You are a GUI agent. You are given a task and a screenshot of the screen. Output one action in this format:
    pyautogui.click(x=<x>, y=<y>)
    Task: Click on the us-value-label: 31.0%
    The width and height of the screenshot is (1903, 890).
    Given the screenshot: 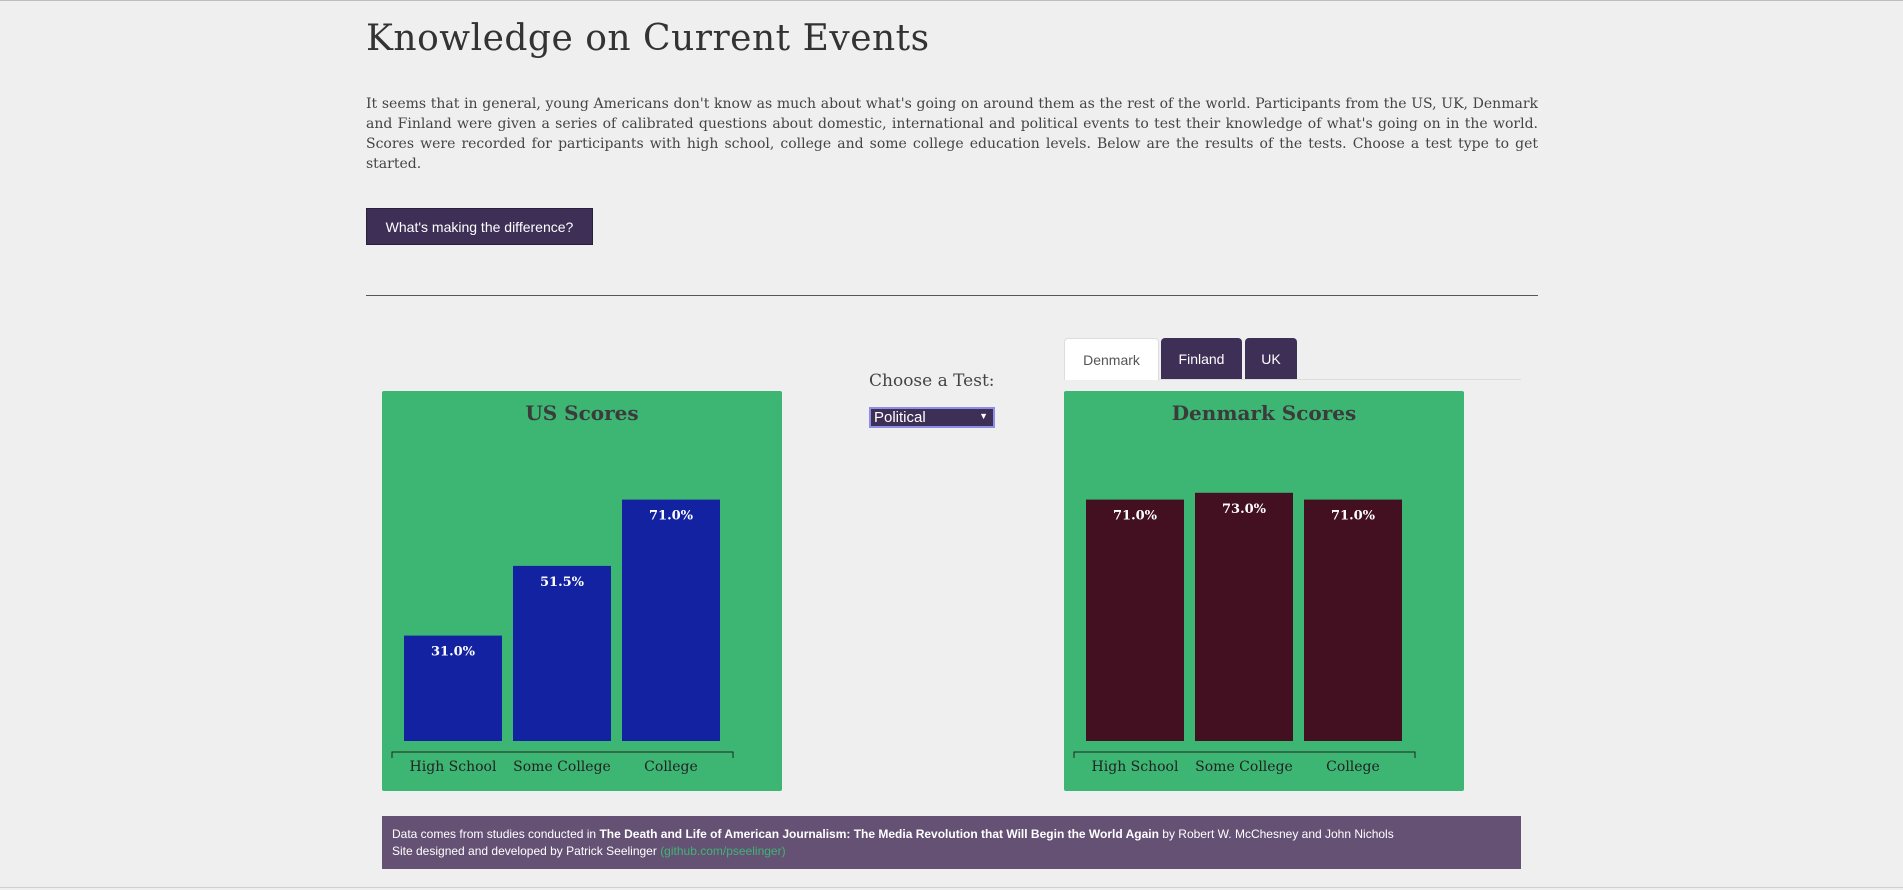 What is the action you would take?
    pyautogui.click(x=453, y=652)
    